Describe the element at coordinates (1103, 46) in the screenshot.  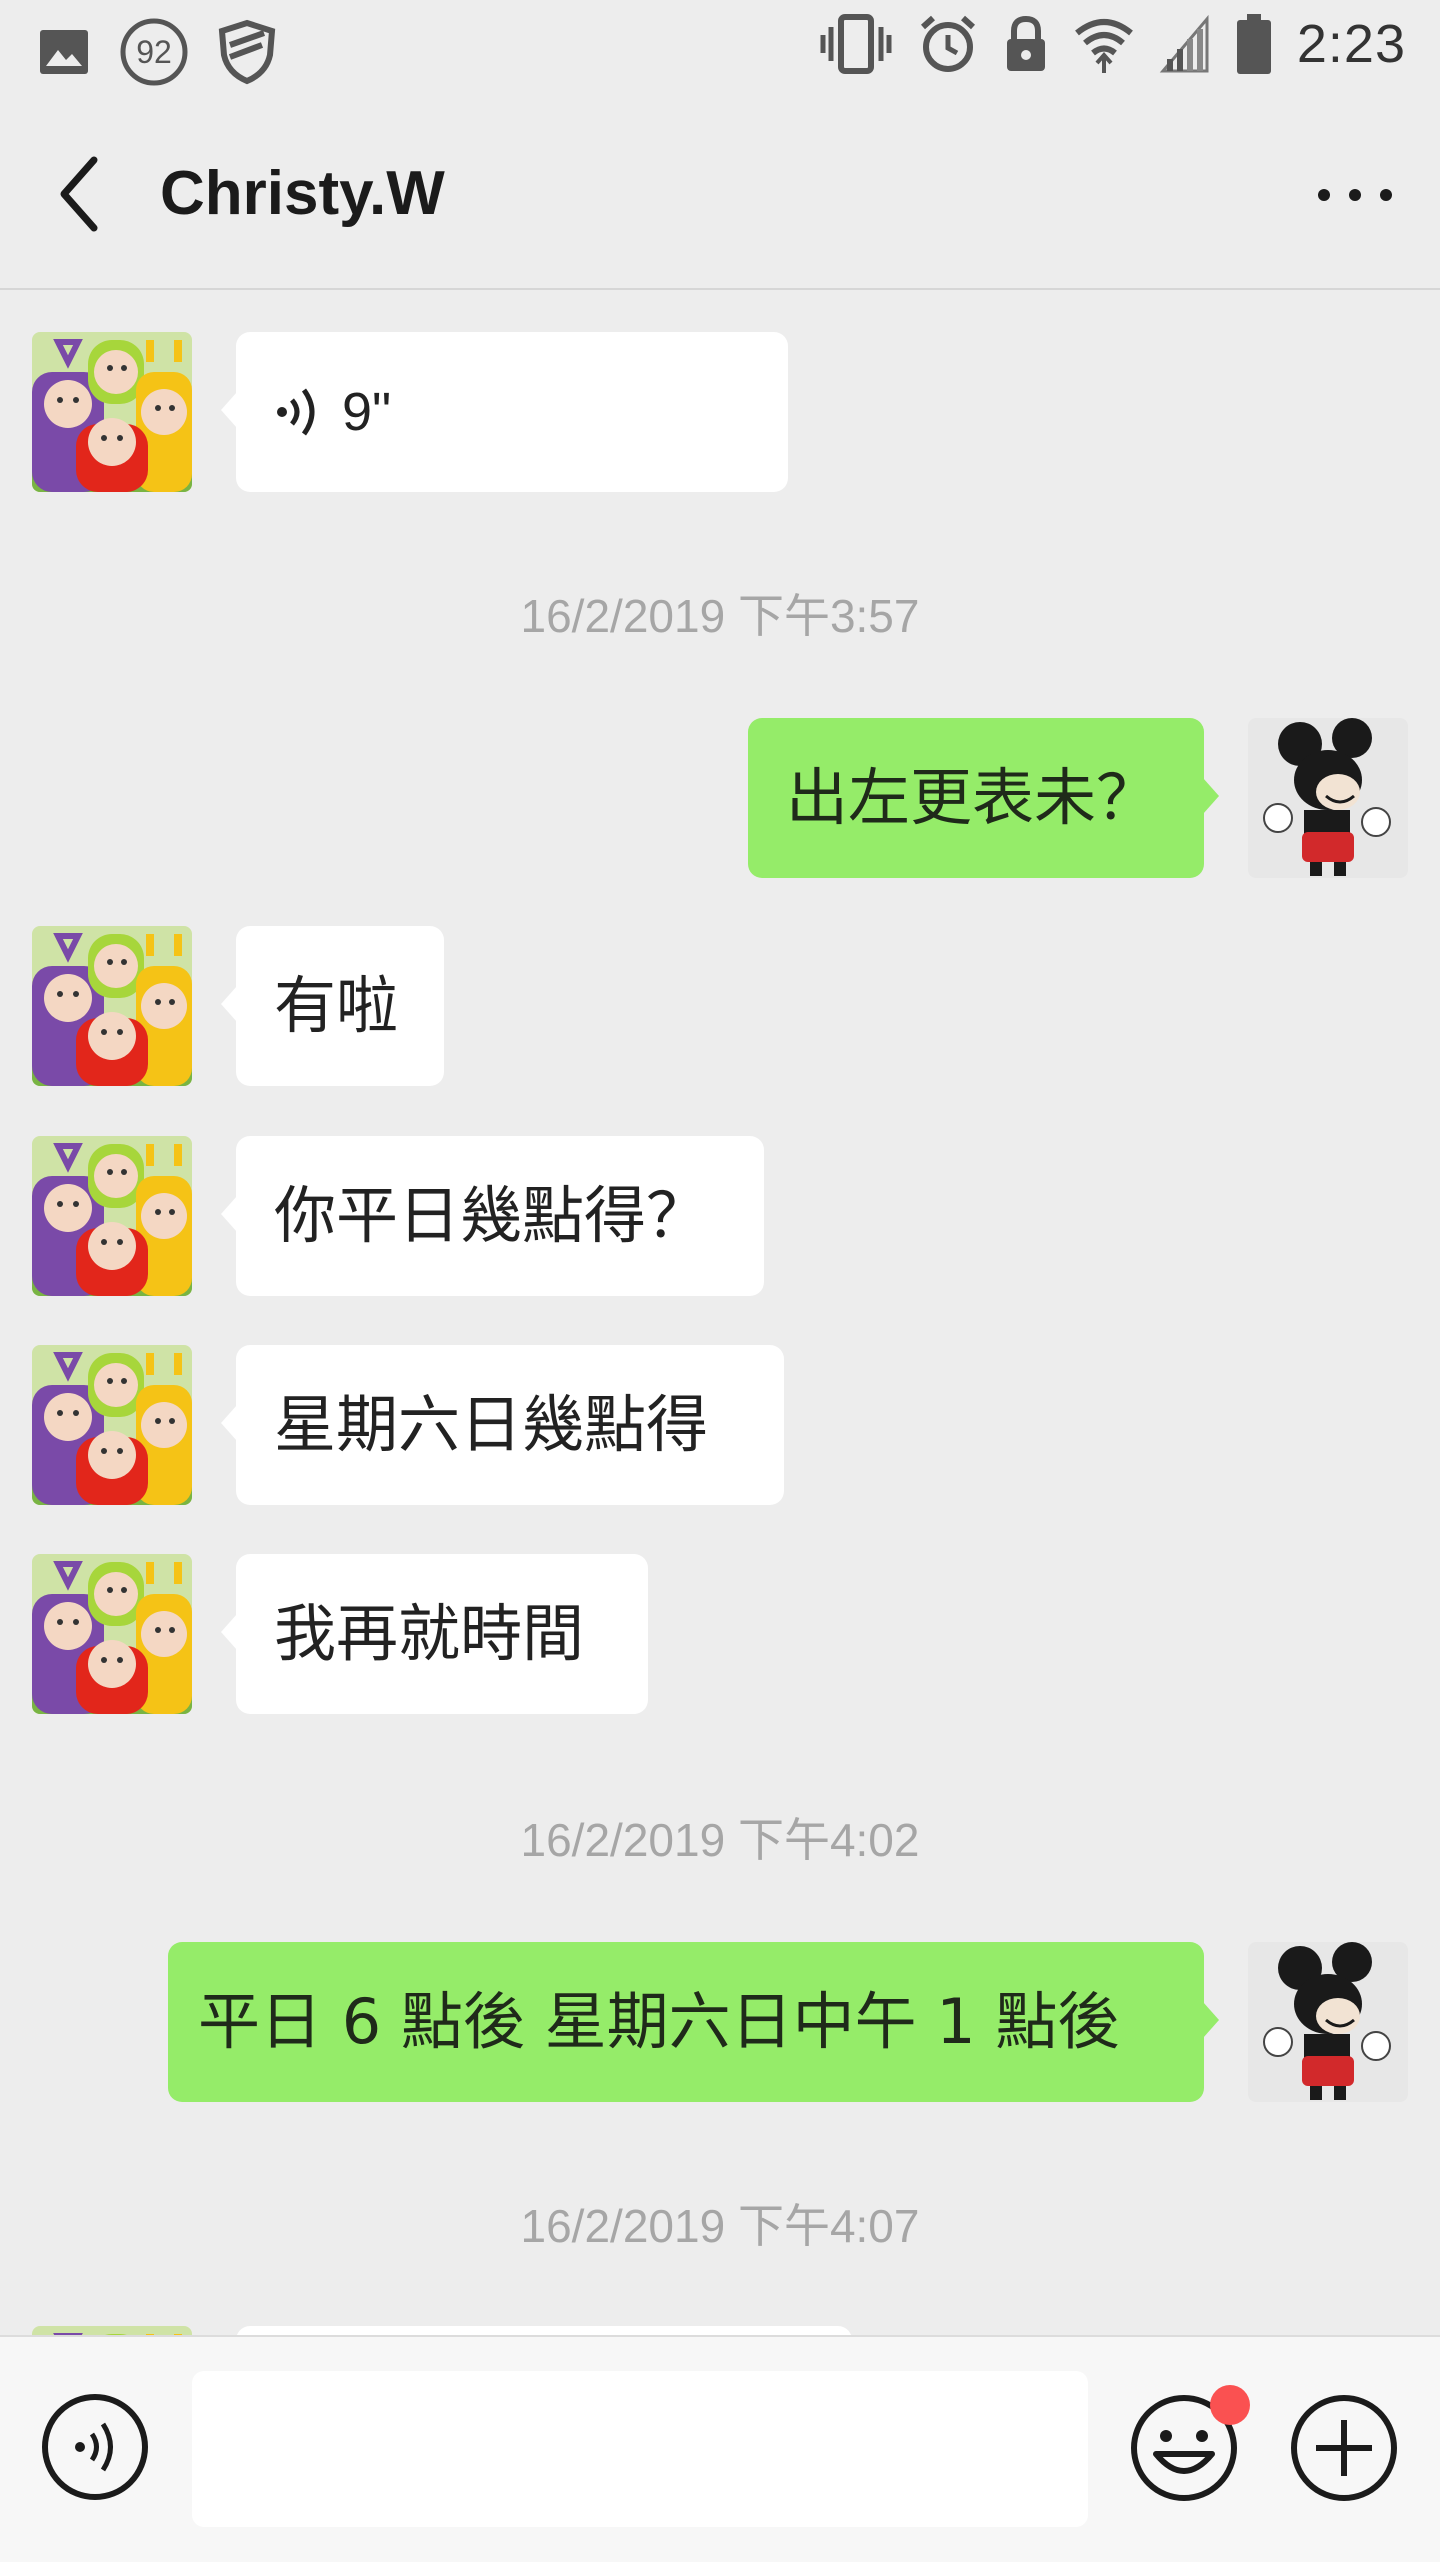
I see `wifi-icon` at that location.